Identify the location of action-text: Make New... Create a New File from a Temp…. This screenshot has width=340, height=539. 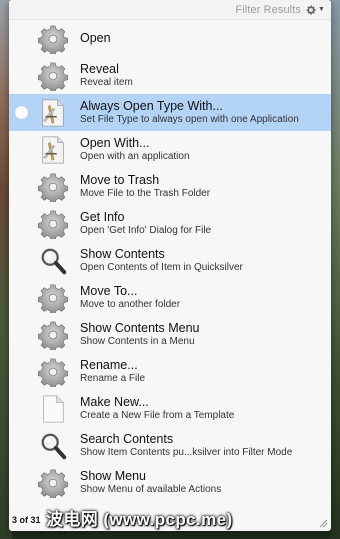
(157, 408).